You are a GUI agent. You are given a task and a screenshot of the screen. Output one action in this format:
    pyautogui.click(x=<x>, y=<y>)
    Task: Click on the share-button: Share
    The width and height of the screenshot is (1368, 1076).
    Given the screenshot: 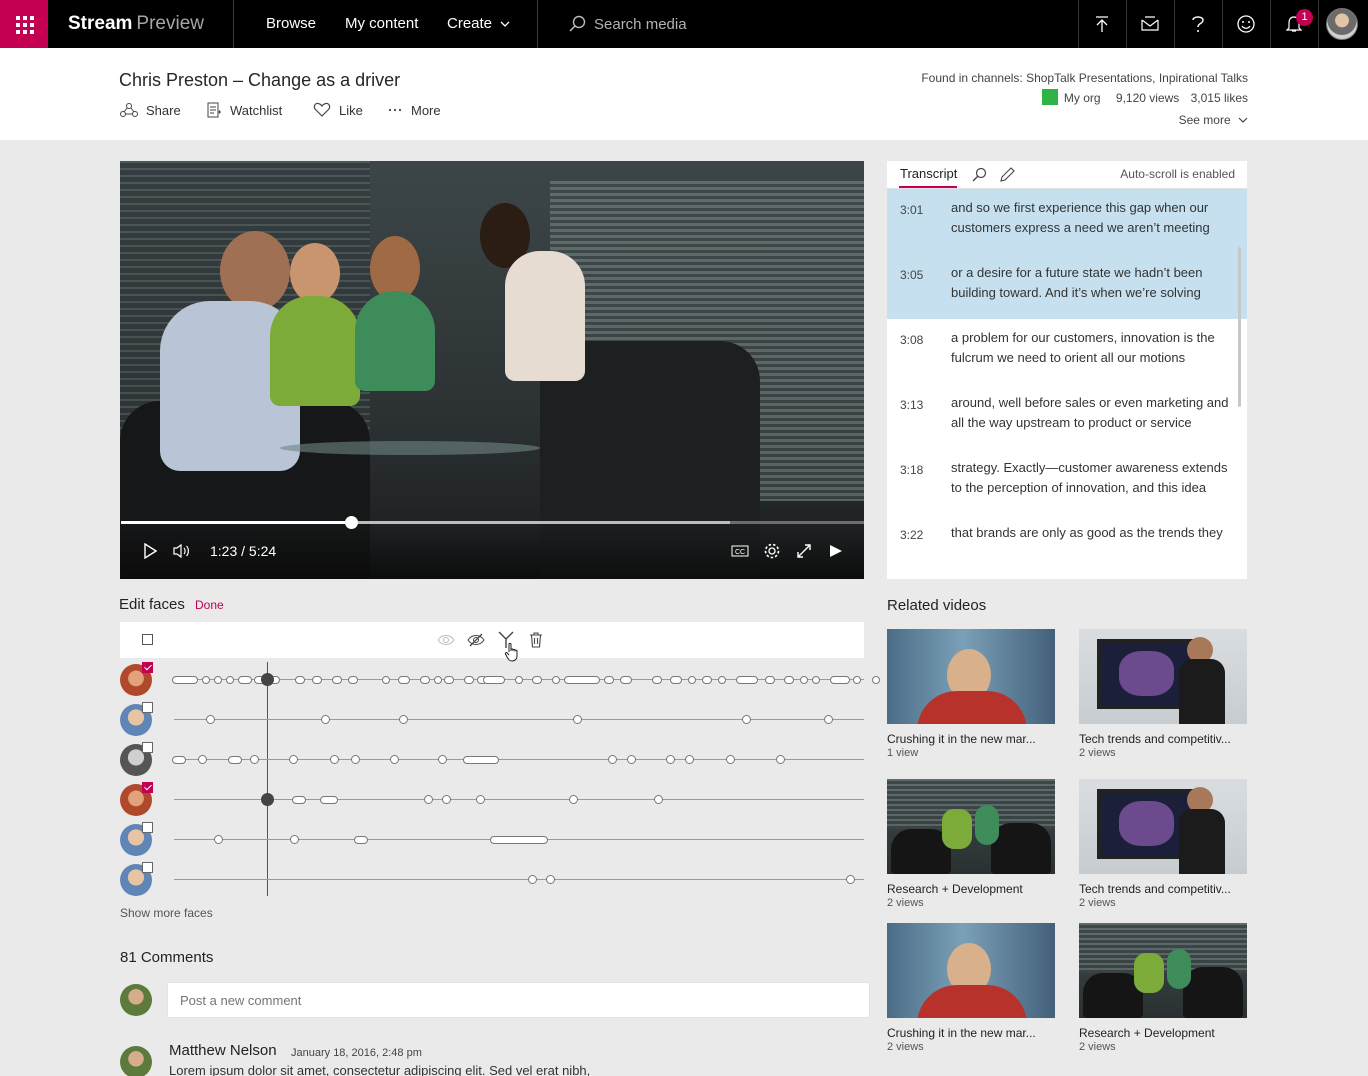 What is the action you would take?
    pyautogui.click(x=150, y=110)
    